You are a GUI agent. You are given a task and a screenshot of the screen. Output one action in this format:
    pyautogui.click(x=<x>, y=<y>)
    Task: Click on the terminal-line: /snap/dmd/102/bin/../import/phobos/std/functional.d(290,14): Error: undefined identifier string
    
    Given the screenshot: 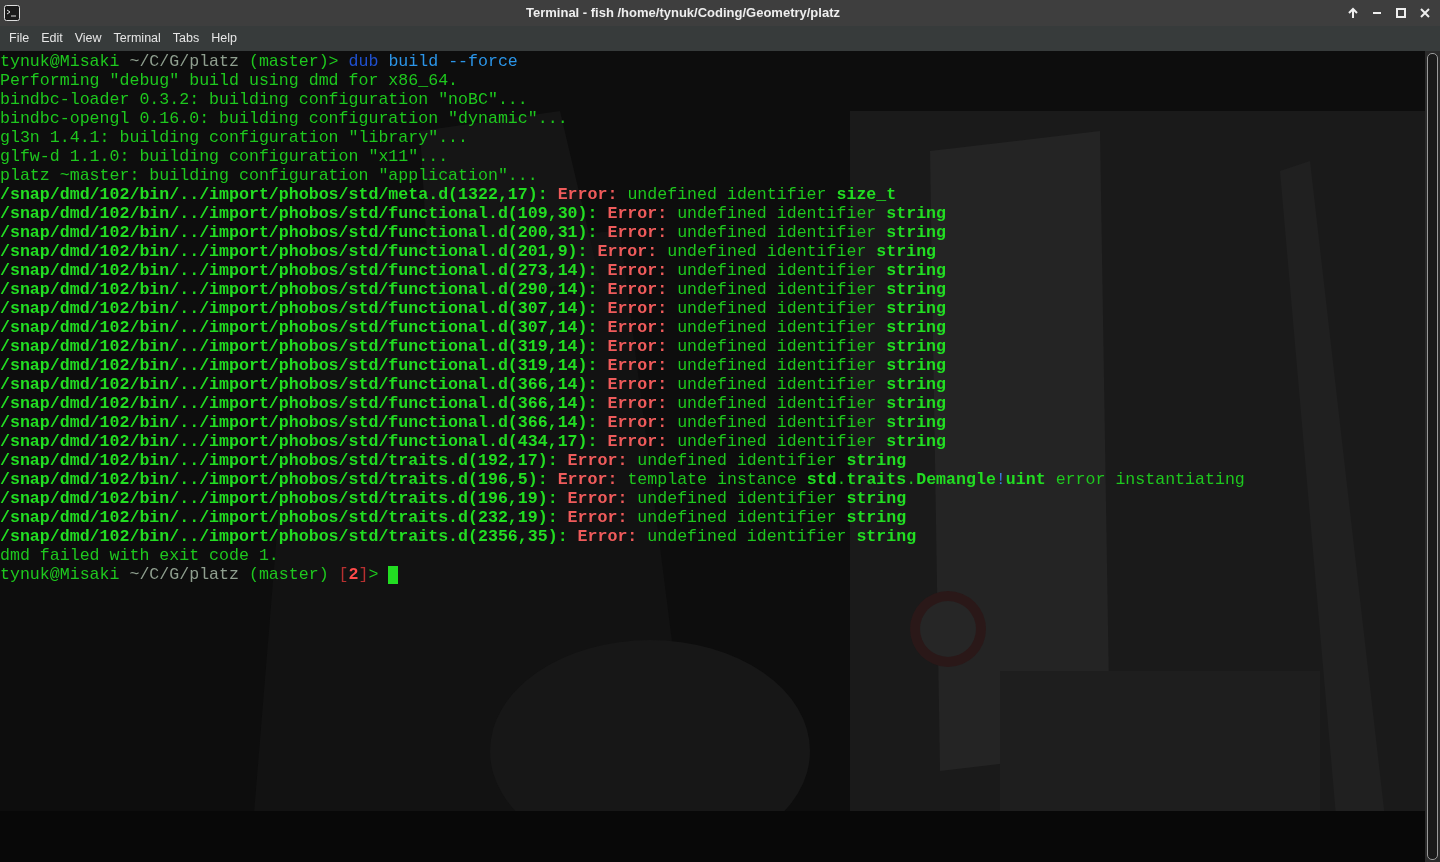 What is the action you would take?
    pyautogui.click(x=473, y=289)
    